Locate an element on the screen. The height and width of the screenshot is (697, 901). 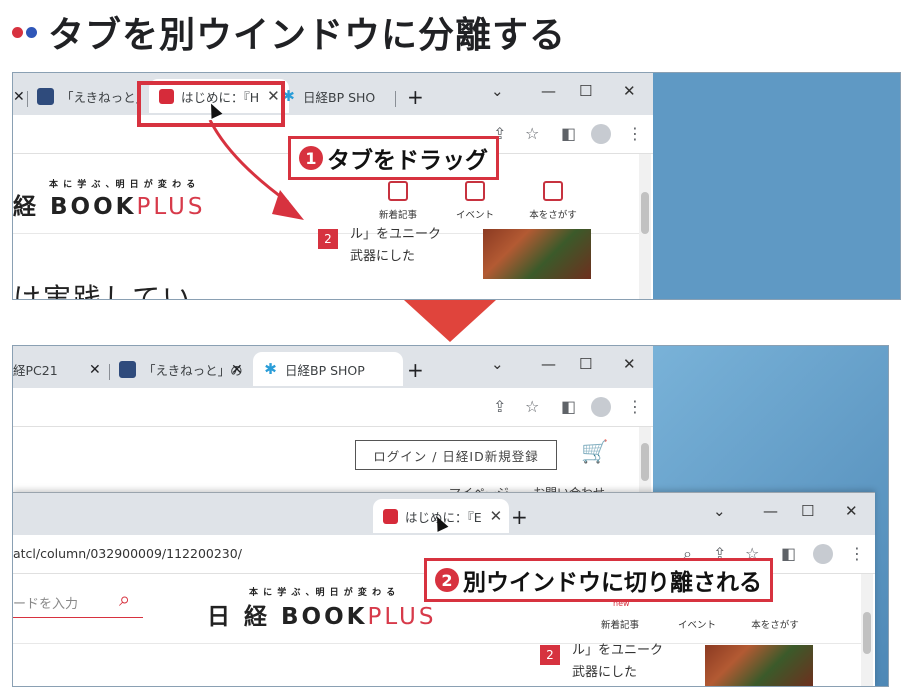
search-icon: ⌕ is located at coordinates (124, 599).